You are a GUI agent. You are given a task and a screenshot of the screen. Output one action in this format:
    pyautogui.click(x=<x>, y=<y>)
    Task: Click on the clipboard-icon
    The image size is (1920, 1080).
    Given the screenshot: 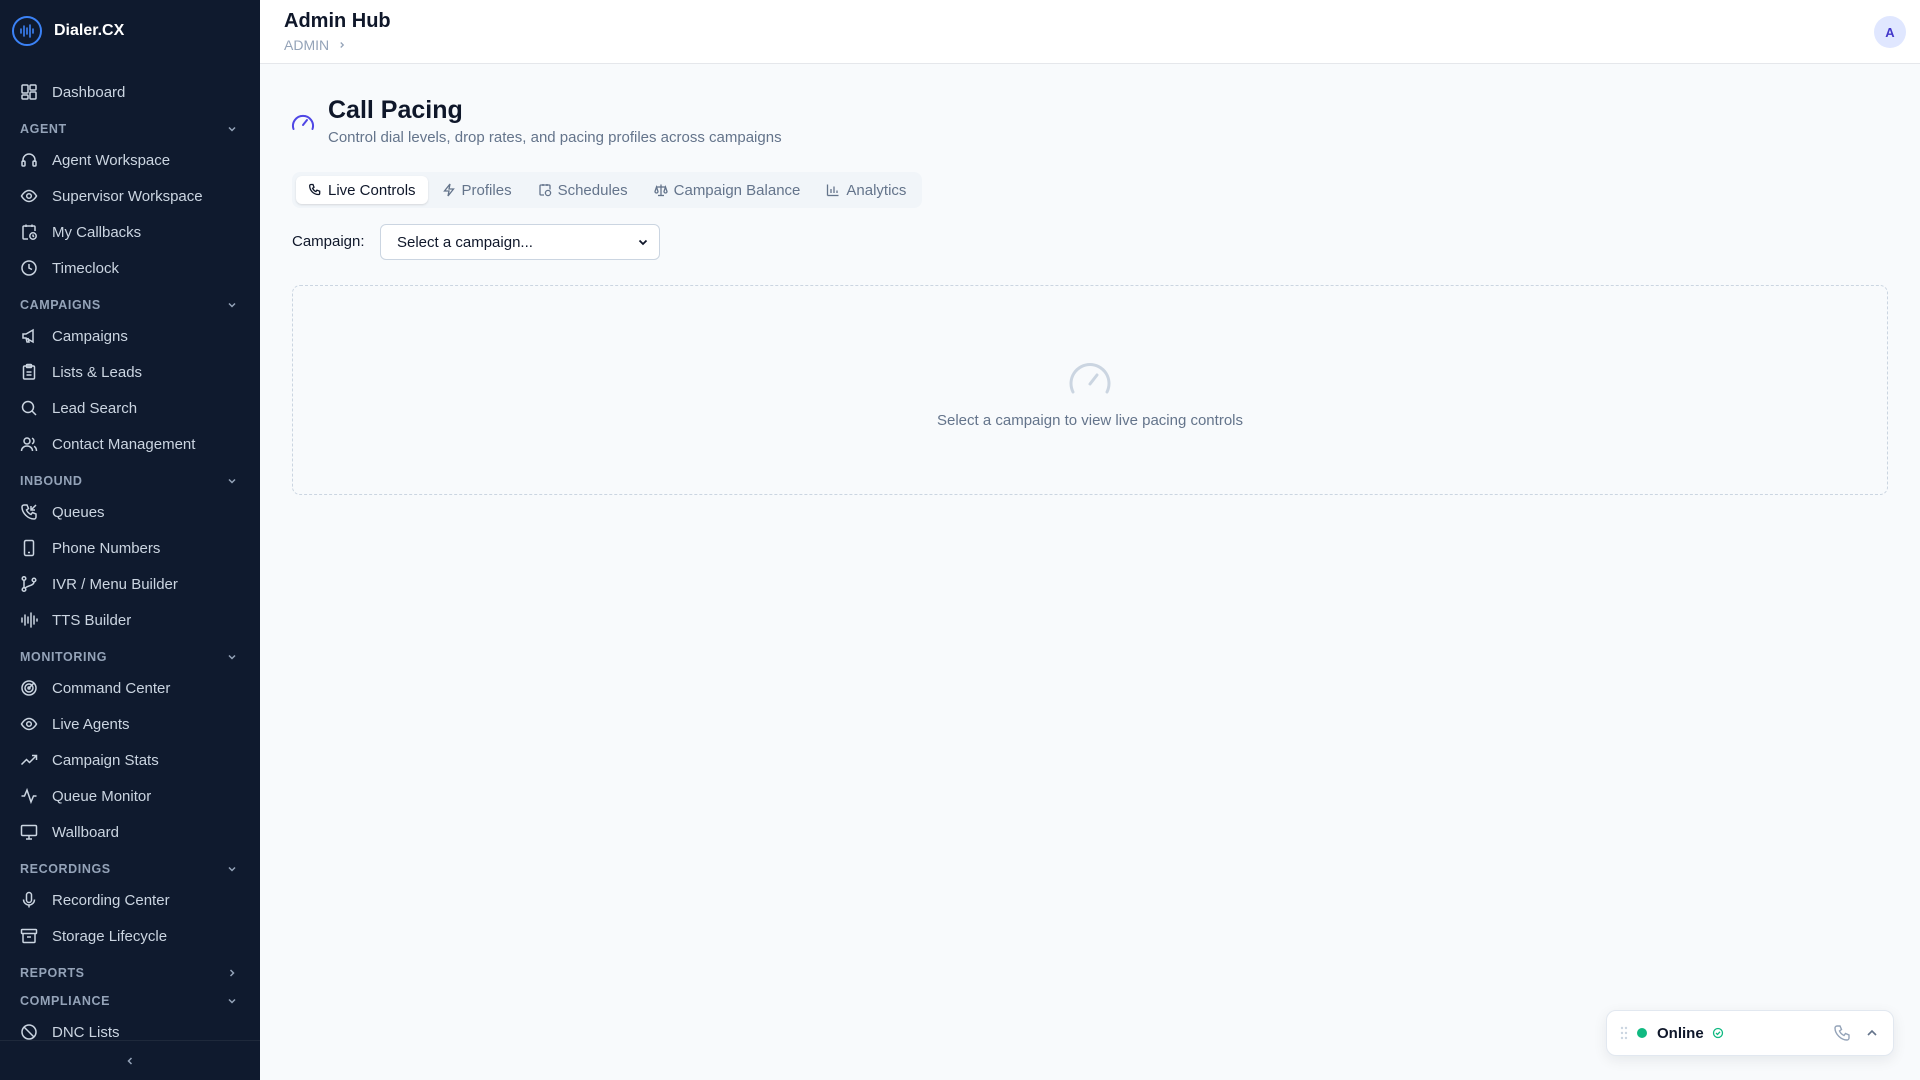 What is the action you would take?
    pyautogui.click(x=29, y=371)
    